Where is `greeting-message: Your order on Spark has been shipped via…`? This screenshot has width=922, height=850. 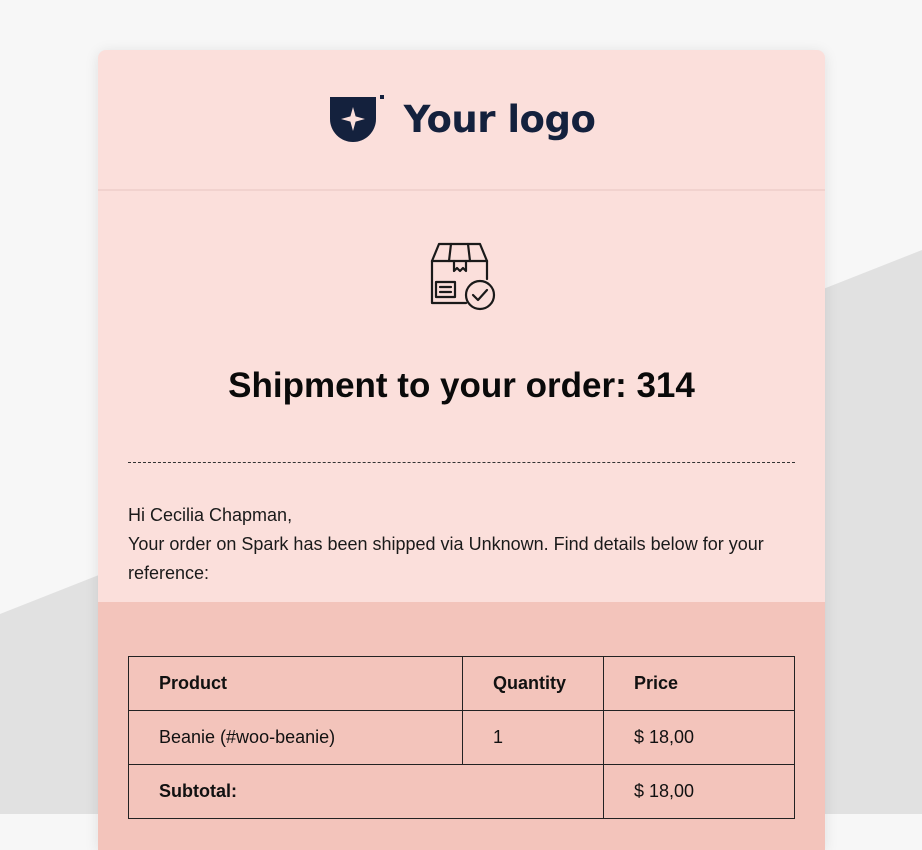
greeting-message: Your order on Spark has been shipped via… is located at coordinates (446, 558).